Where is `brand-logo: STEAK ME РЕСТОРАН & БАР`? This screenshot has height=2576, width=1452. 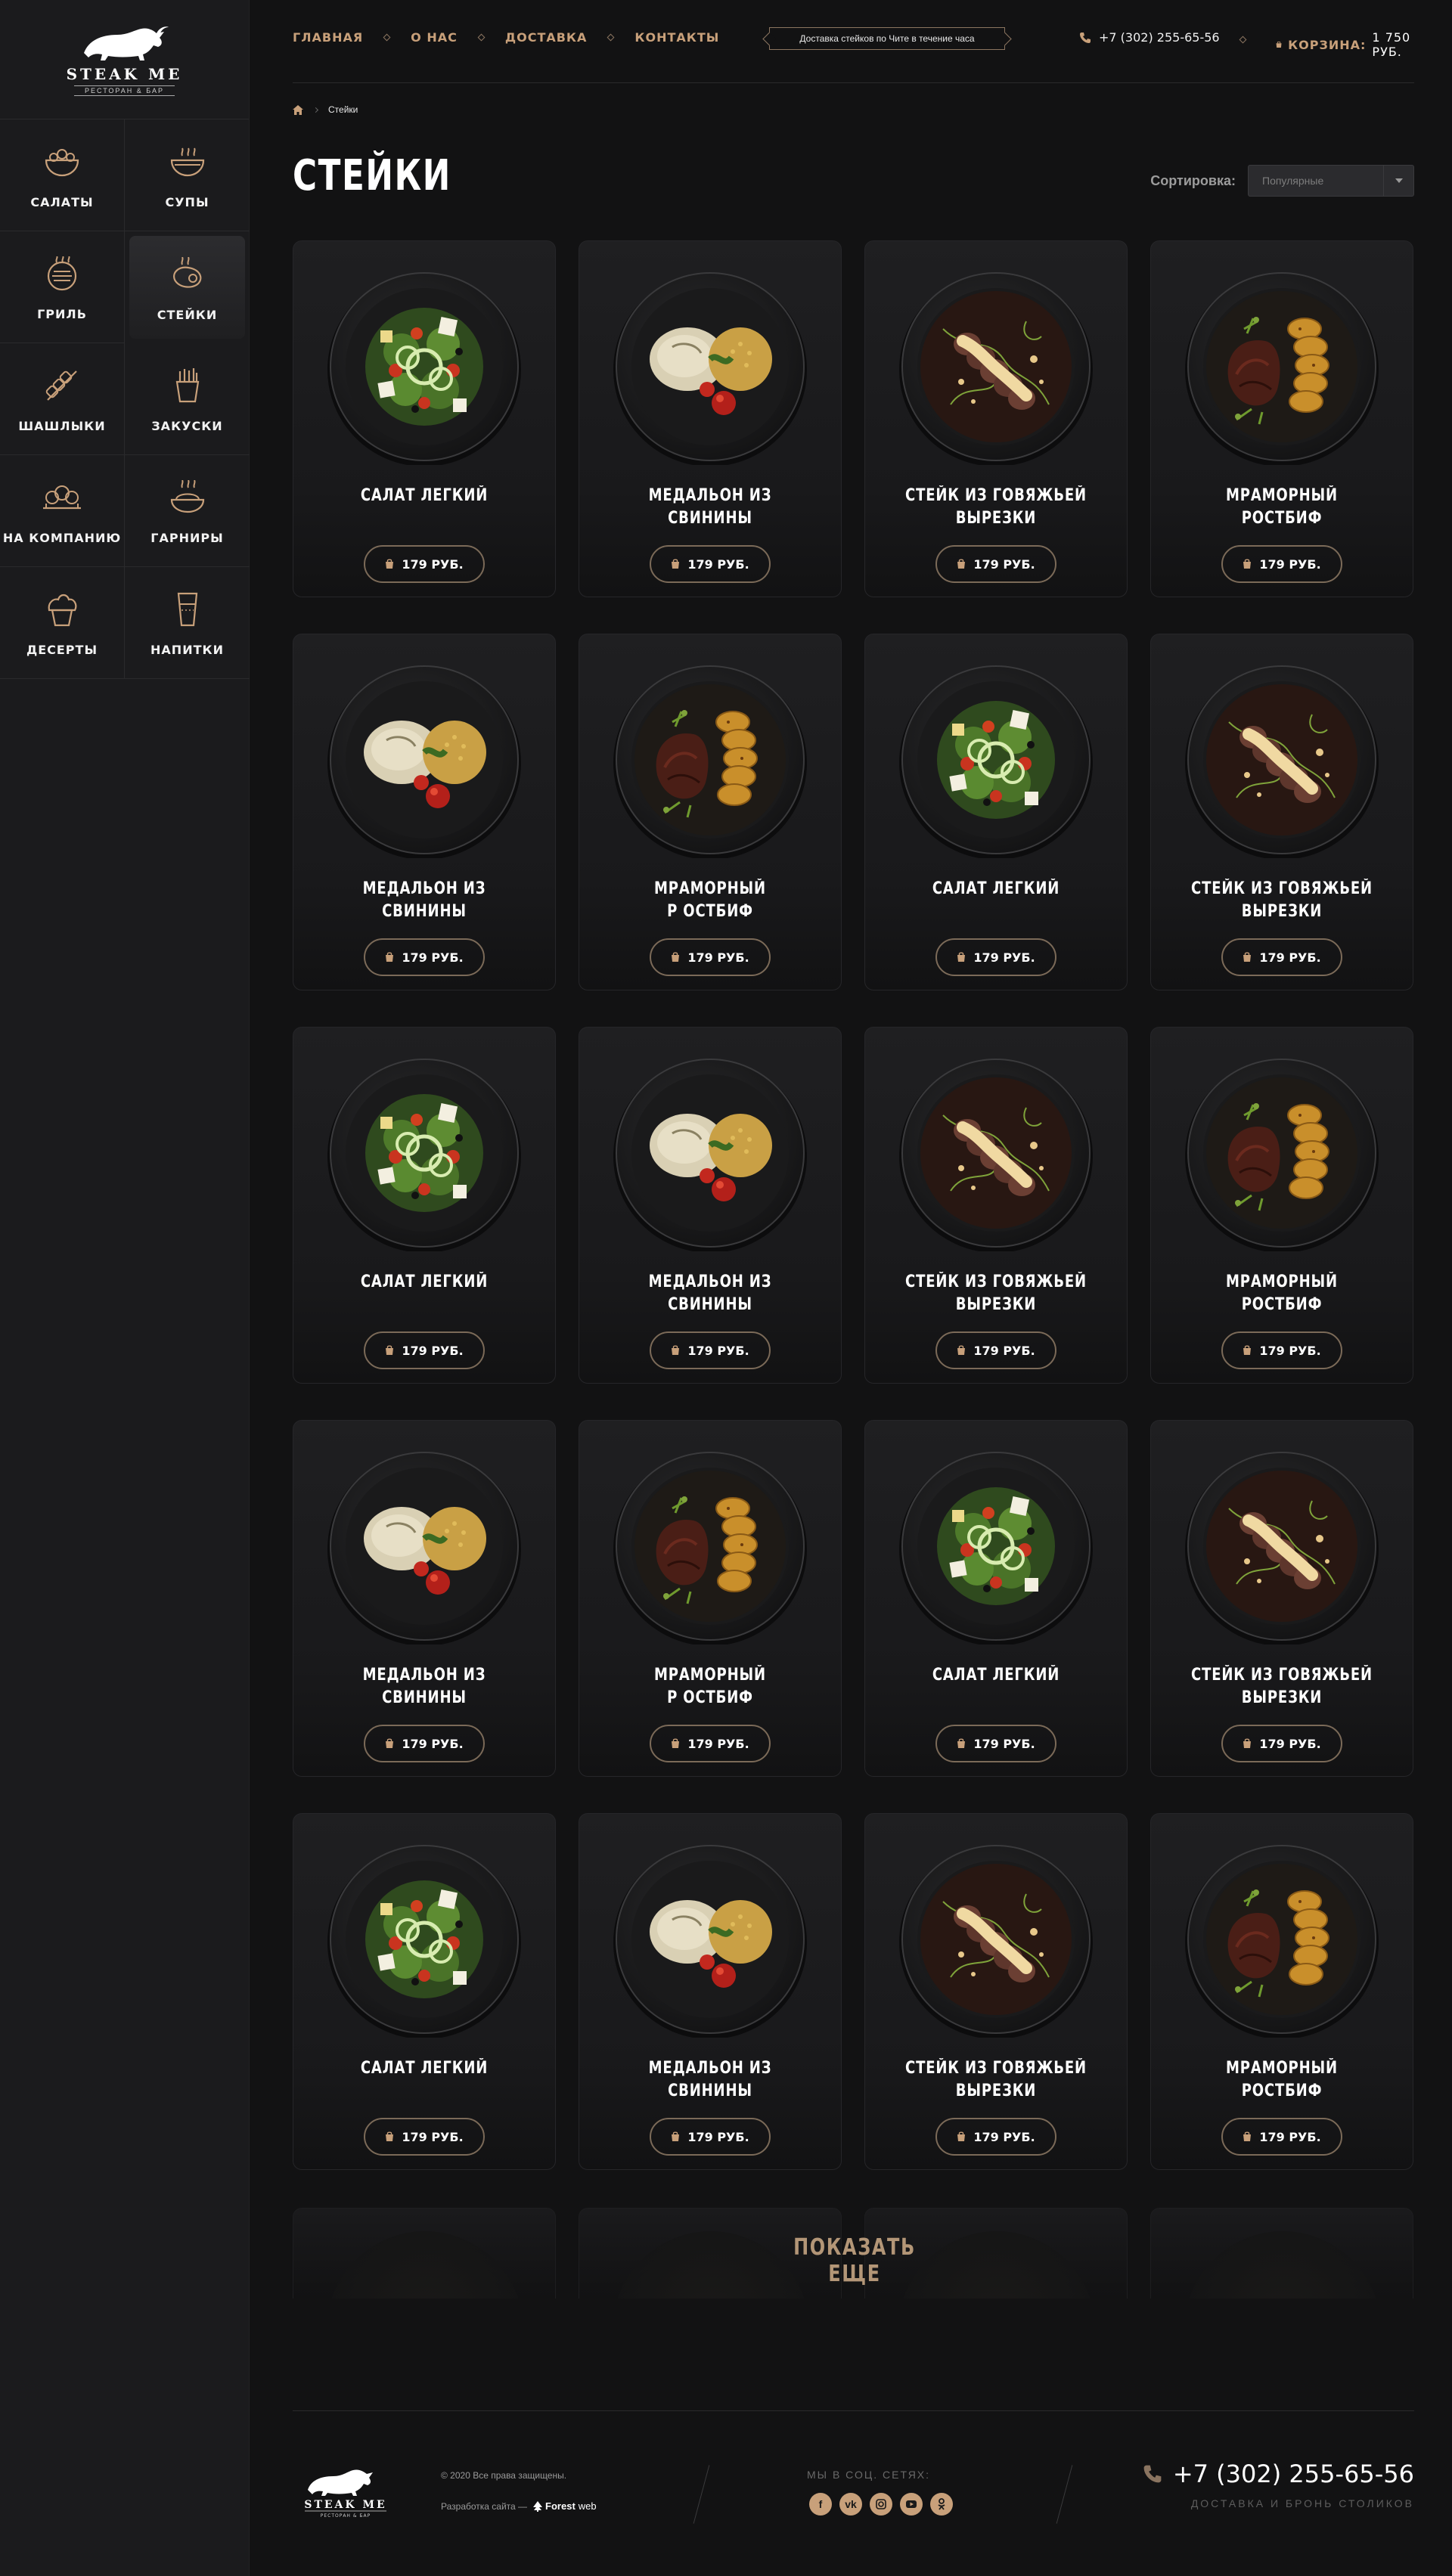 brand-logo: STEAK ME РЕСТОРАН & БАР is located at coordinates (125, 59).